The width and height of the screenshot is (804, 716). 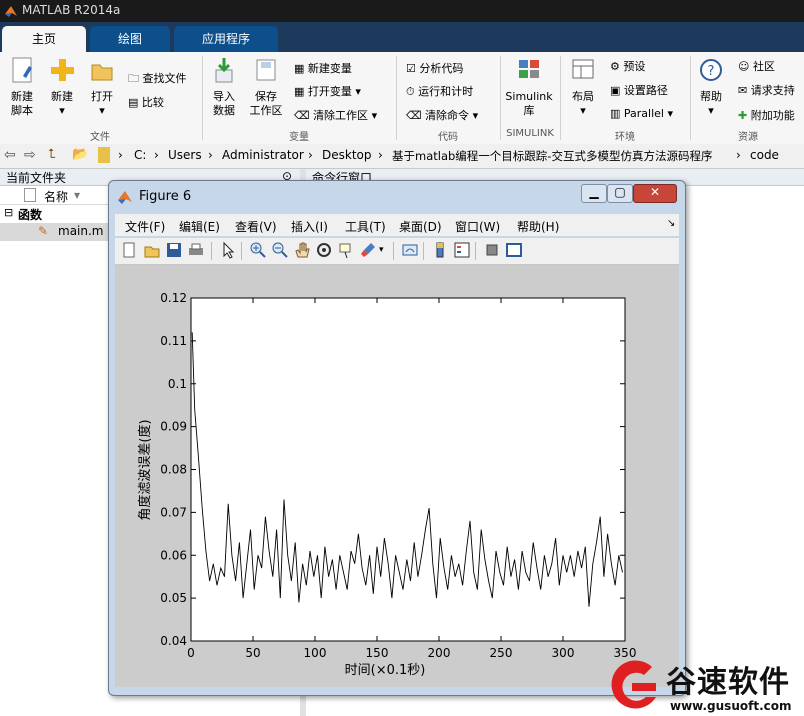 What do you see at coordinates (140, 155) in the screenshot?
I see `breadcrumb-item: C:` at bounding box center [140, 155].